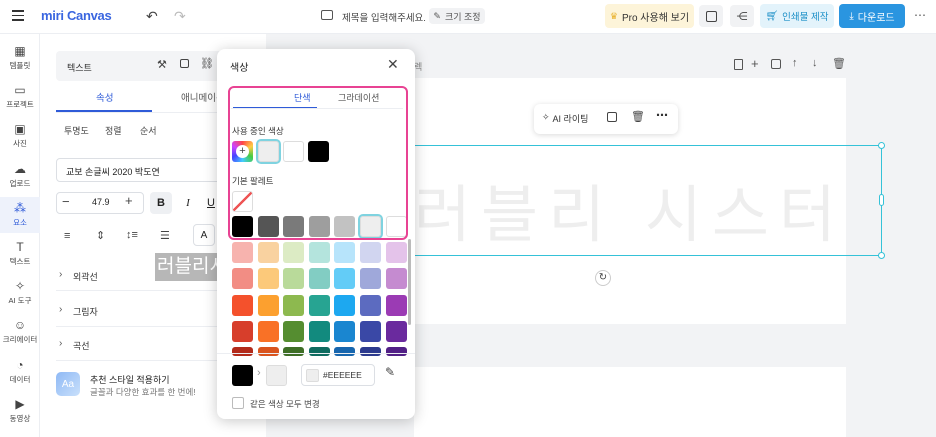  I want to click on duplicate-page-icon, so click(776, 64).